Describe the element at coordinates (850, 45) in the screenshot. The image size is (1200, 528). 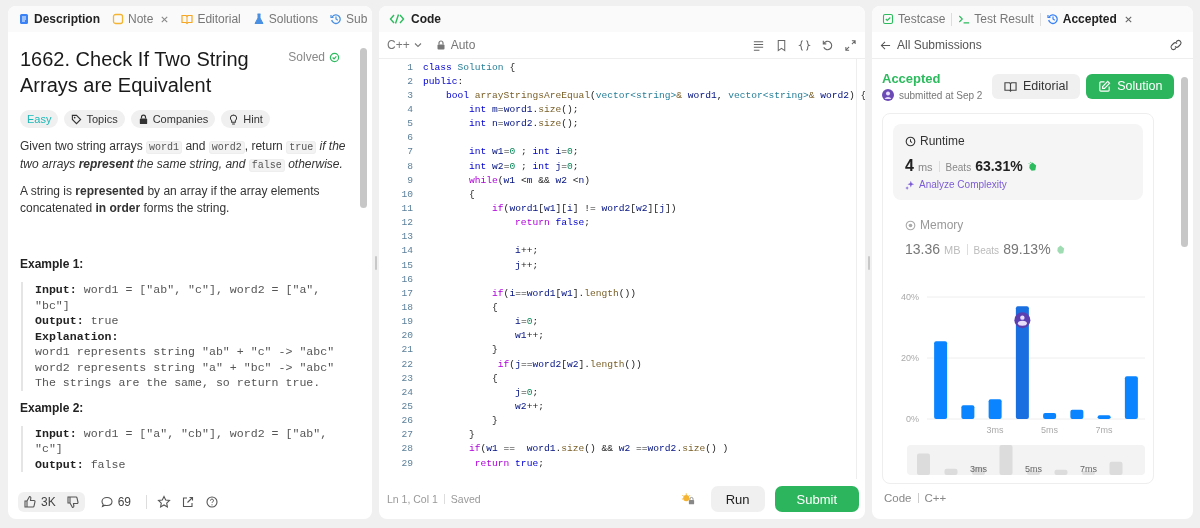
I see `expand-icon` at that location.